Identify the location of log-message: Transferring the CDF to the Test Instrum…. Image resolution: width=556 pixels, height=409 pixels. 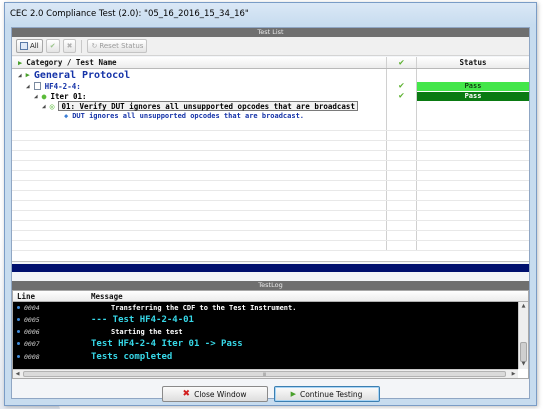
(204, 307).